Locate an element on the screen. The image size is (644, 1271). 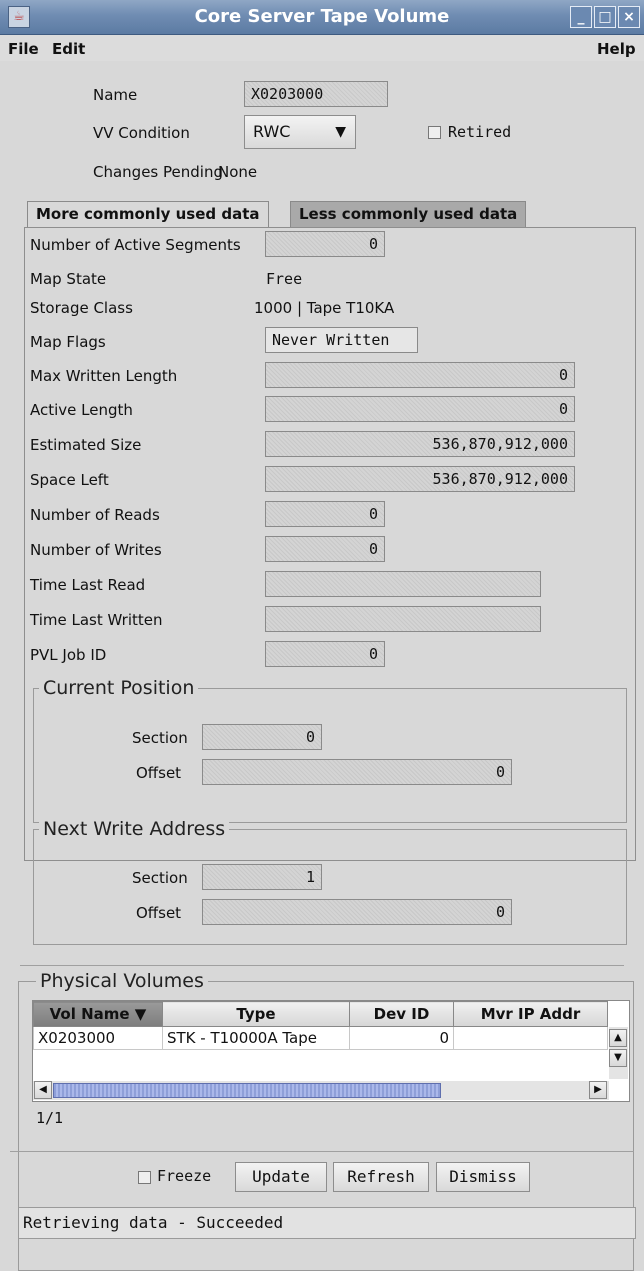
current-offset-field: 0 is located at coordinates (357, 772).